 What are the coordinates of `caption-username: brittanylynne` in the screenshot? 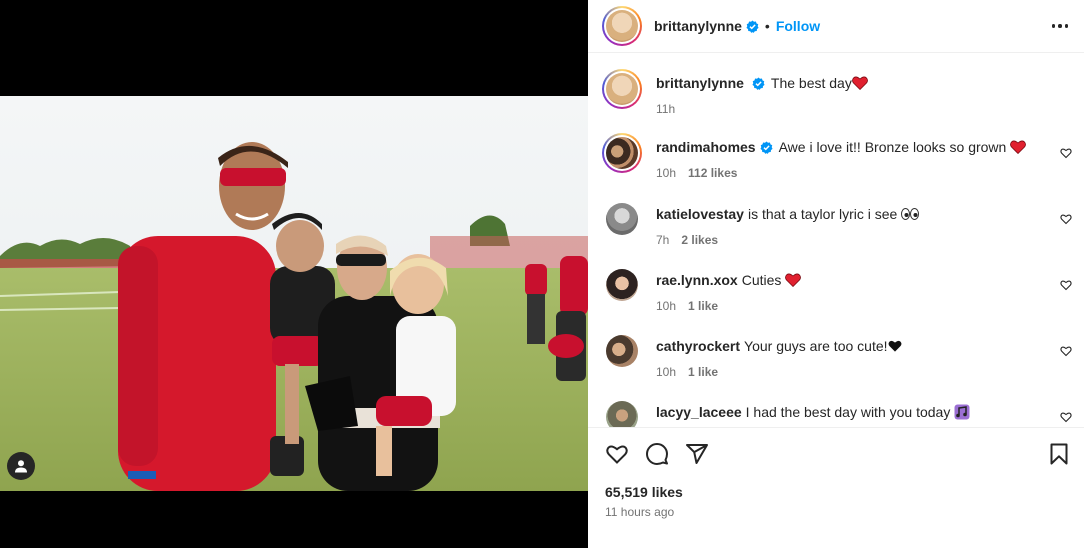 It's located at (700, 83).